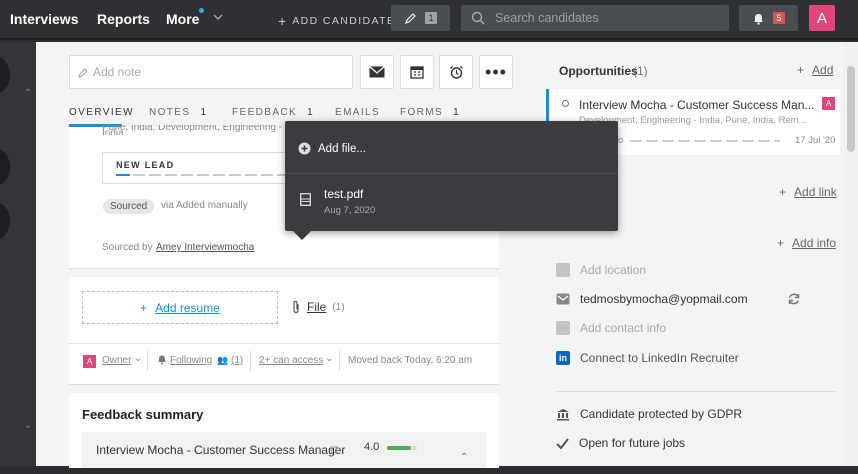 The height and width of the screenshot is (474, 858). I want to click on moved-back-status: Moved back Today, 6:20 am, so click(410, 360).